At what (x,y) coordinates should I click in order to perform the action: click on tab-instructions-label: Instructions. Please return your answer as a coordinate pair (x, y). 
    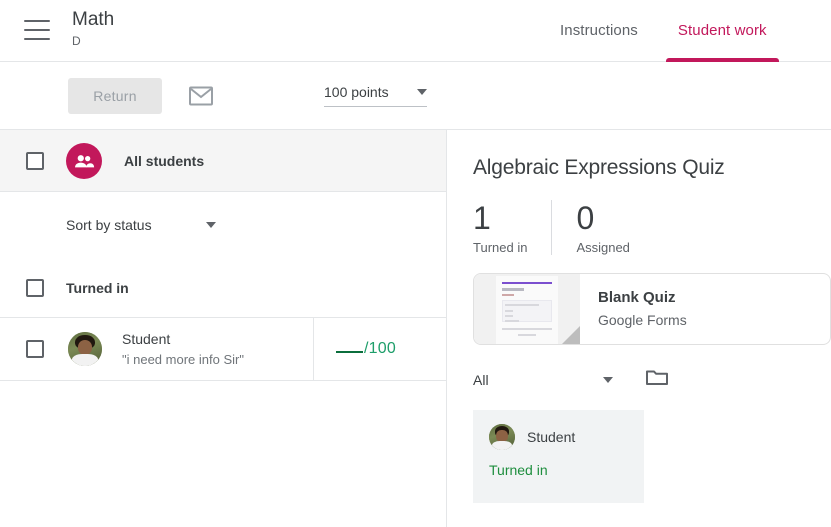
    Looking at the image, I should click on (599, 30).